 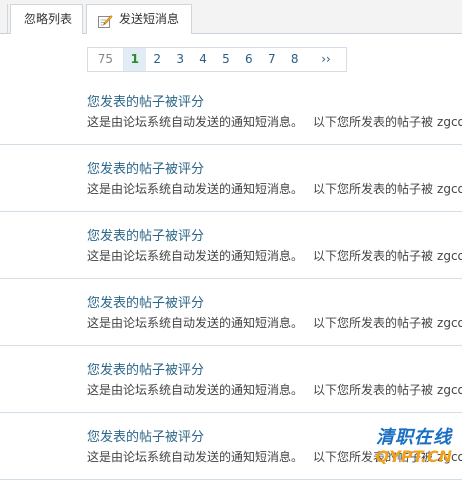 What do you see at coordinates (105, 19) in the screenshot?
I see `compose-message-icon` at bounding box center [105, 19].